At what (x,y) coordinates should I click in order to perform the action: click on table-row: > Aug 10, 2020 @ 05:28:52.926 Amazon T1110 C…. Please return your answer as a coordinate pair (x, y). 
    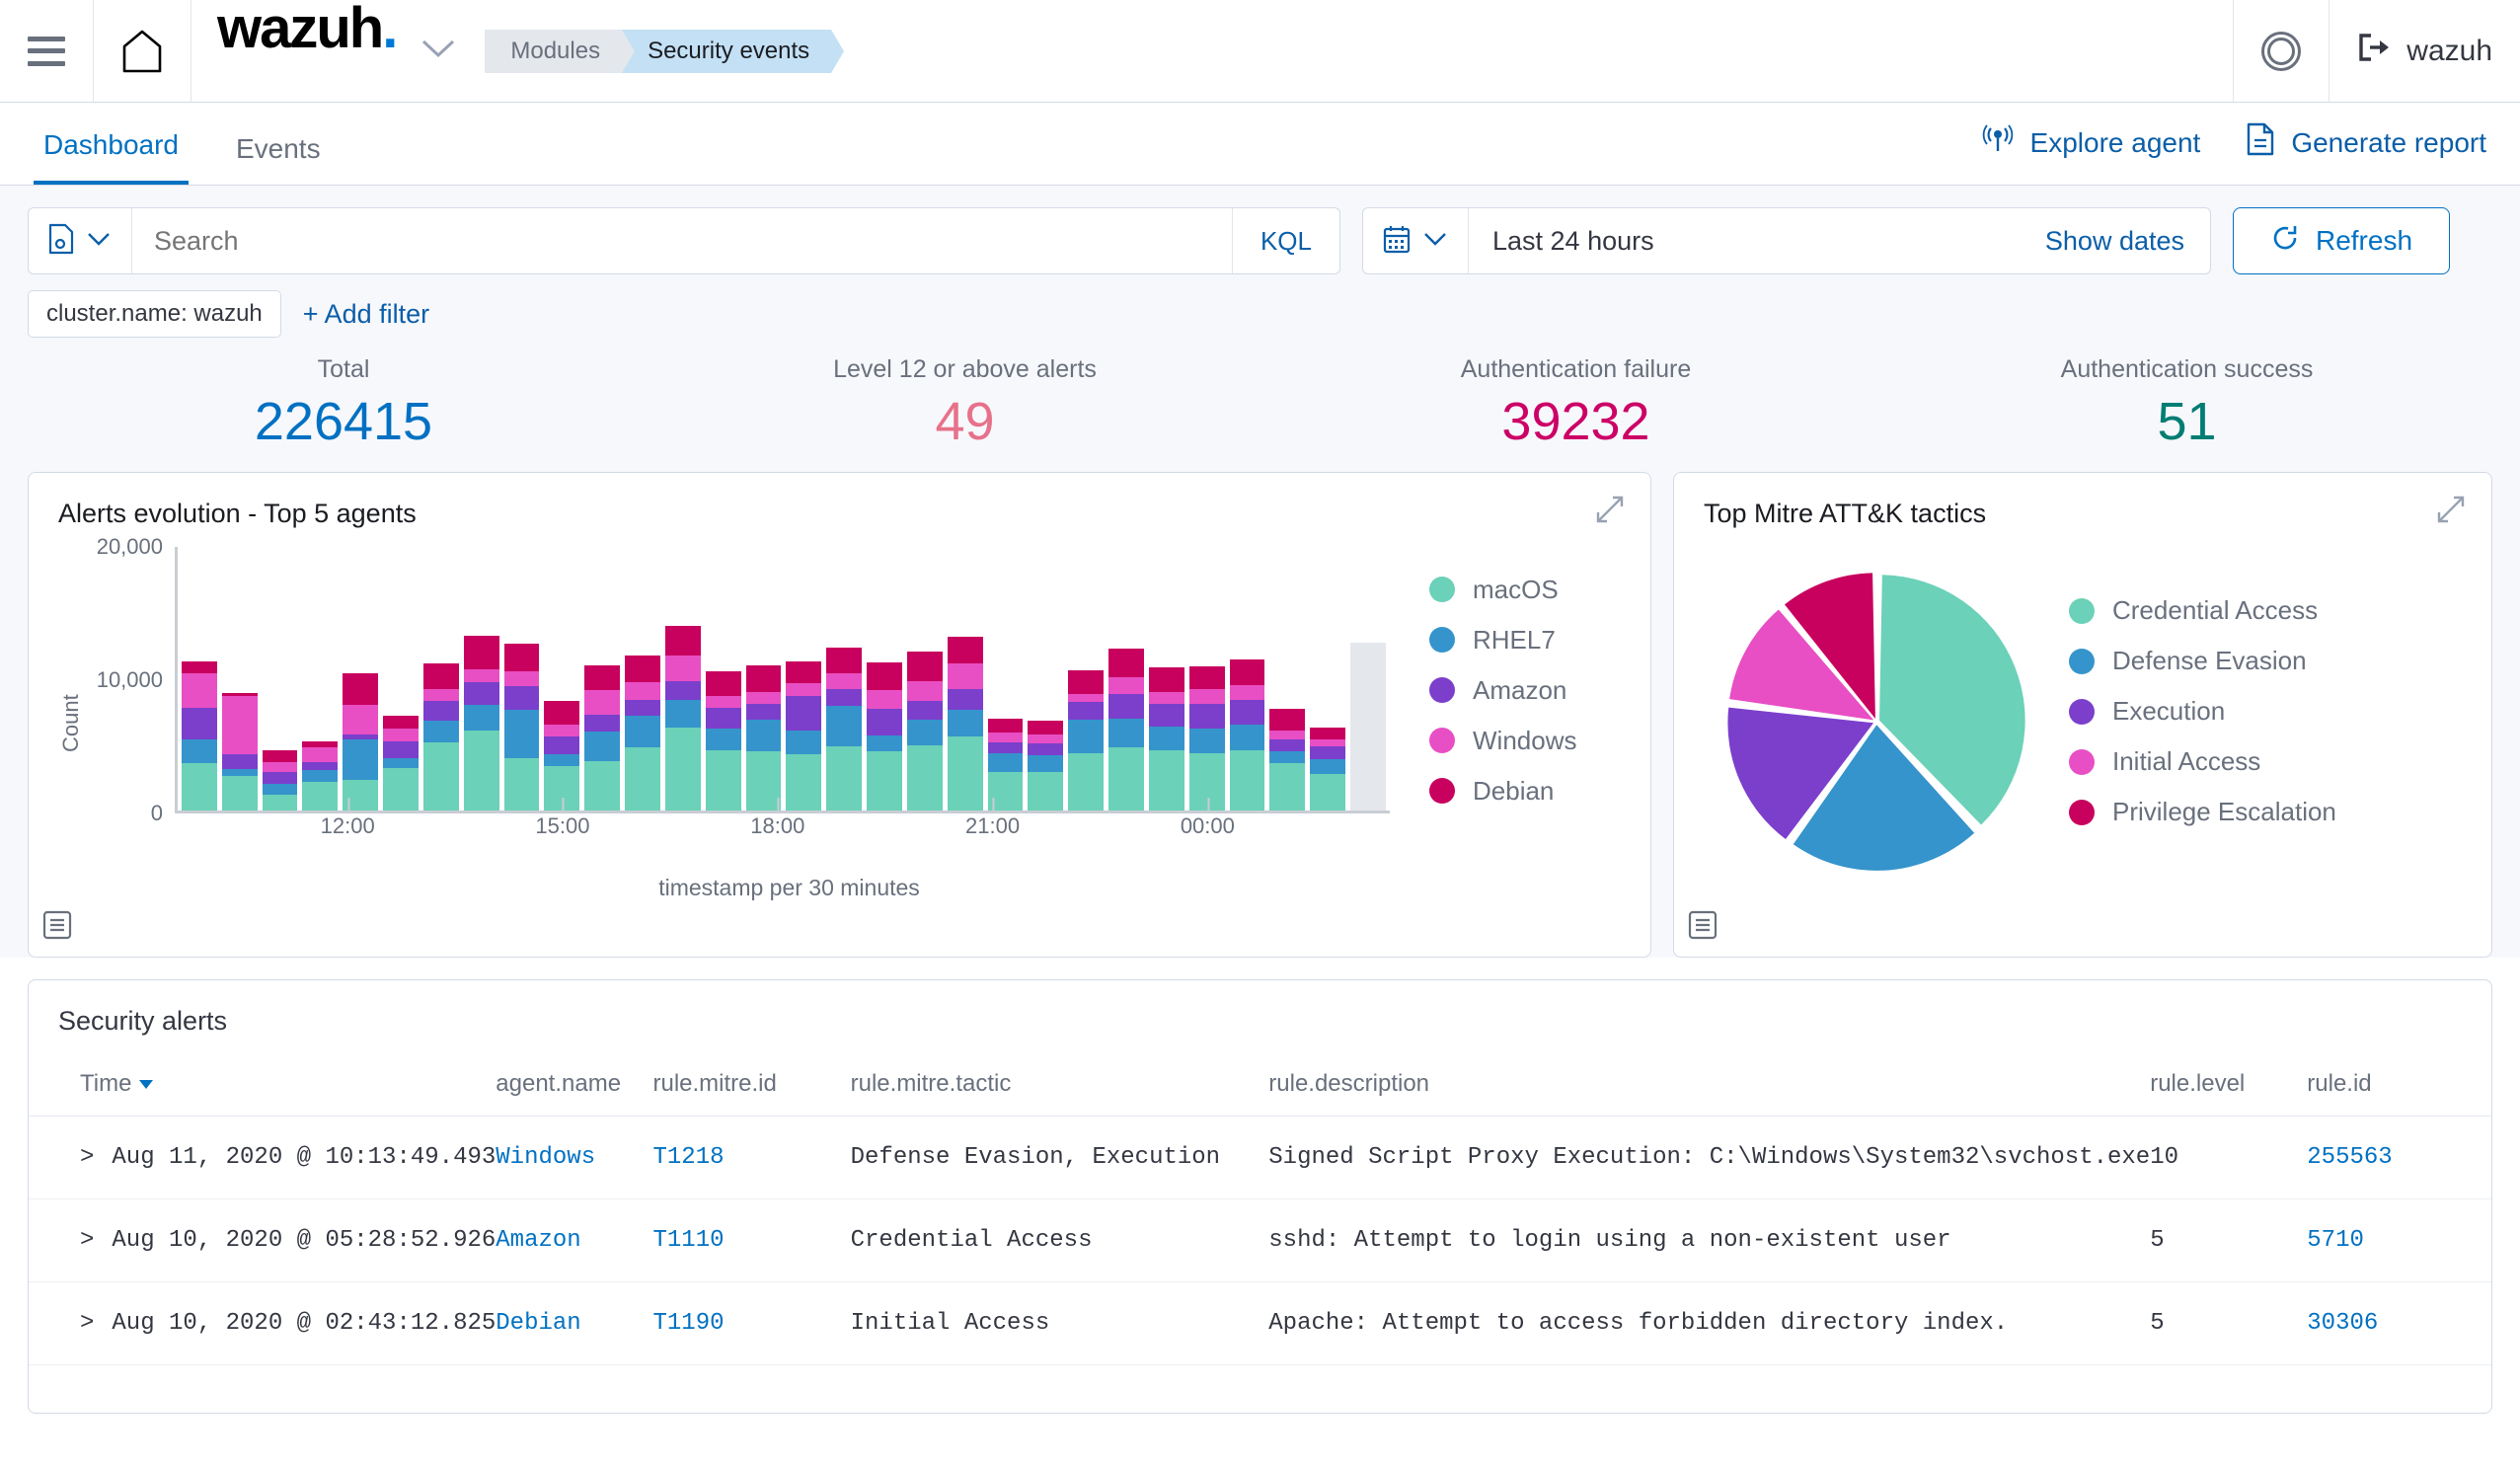
    Looking at the image, I should click on (1260, 1240).